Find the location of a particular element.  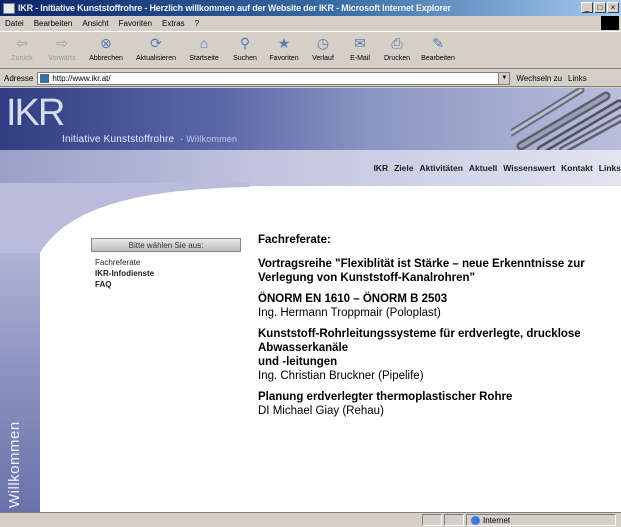

maximize-button: □ is located at coordinates (600, 7).